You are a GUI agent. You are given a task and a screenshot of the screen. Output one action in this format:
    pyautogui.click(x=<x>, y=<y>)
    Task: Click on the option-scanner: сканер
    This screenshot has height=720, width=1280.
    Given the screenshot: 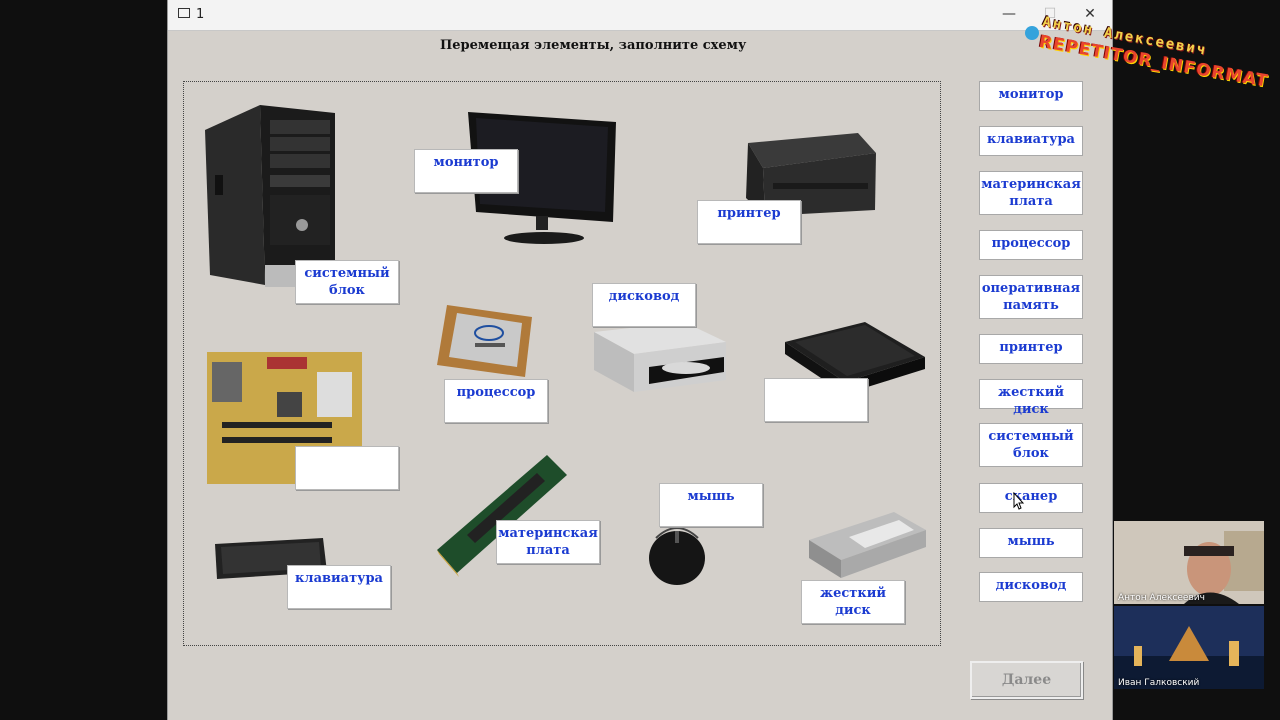 What is the action you would take?
    pyautogui.click(x=1031, y=498)
    